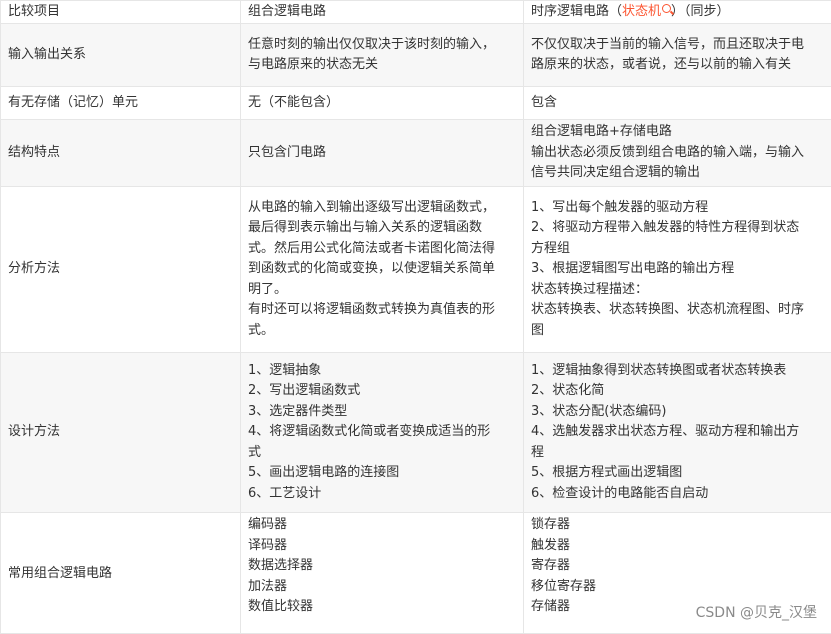  What do you see at coordinates (382, 546) in the screenshot?
I see `cell-line: 译码器` at bounding box center [382, 546].